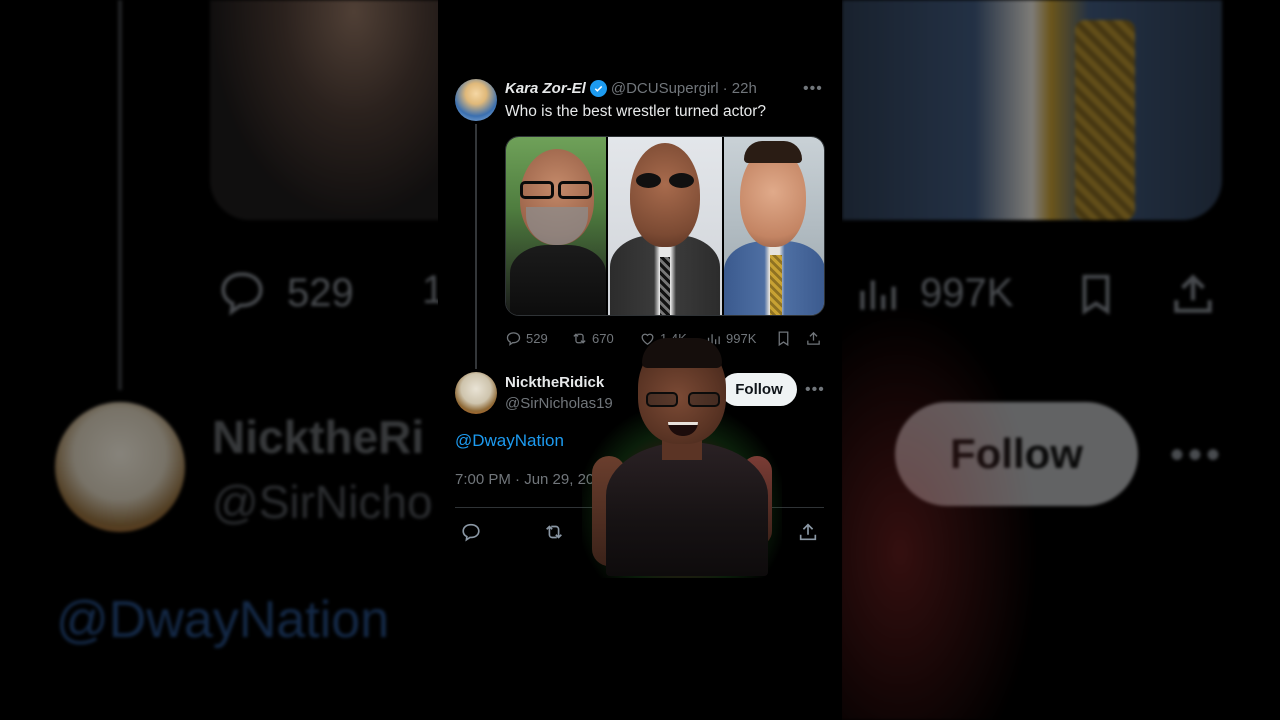  I want to click on share-action, so click(813, 338).